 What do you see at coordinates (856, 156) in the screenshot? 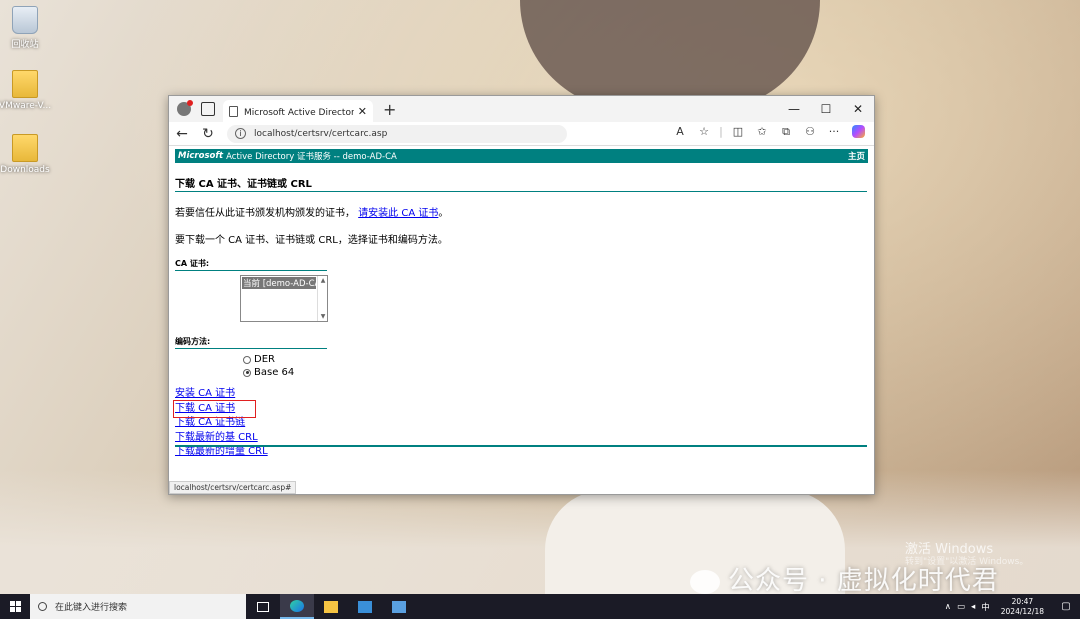
I see `home-link: 主页` at bounding box center [856, 156].